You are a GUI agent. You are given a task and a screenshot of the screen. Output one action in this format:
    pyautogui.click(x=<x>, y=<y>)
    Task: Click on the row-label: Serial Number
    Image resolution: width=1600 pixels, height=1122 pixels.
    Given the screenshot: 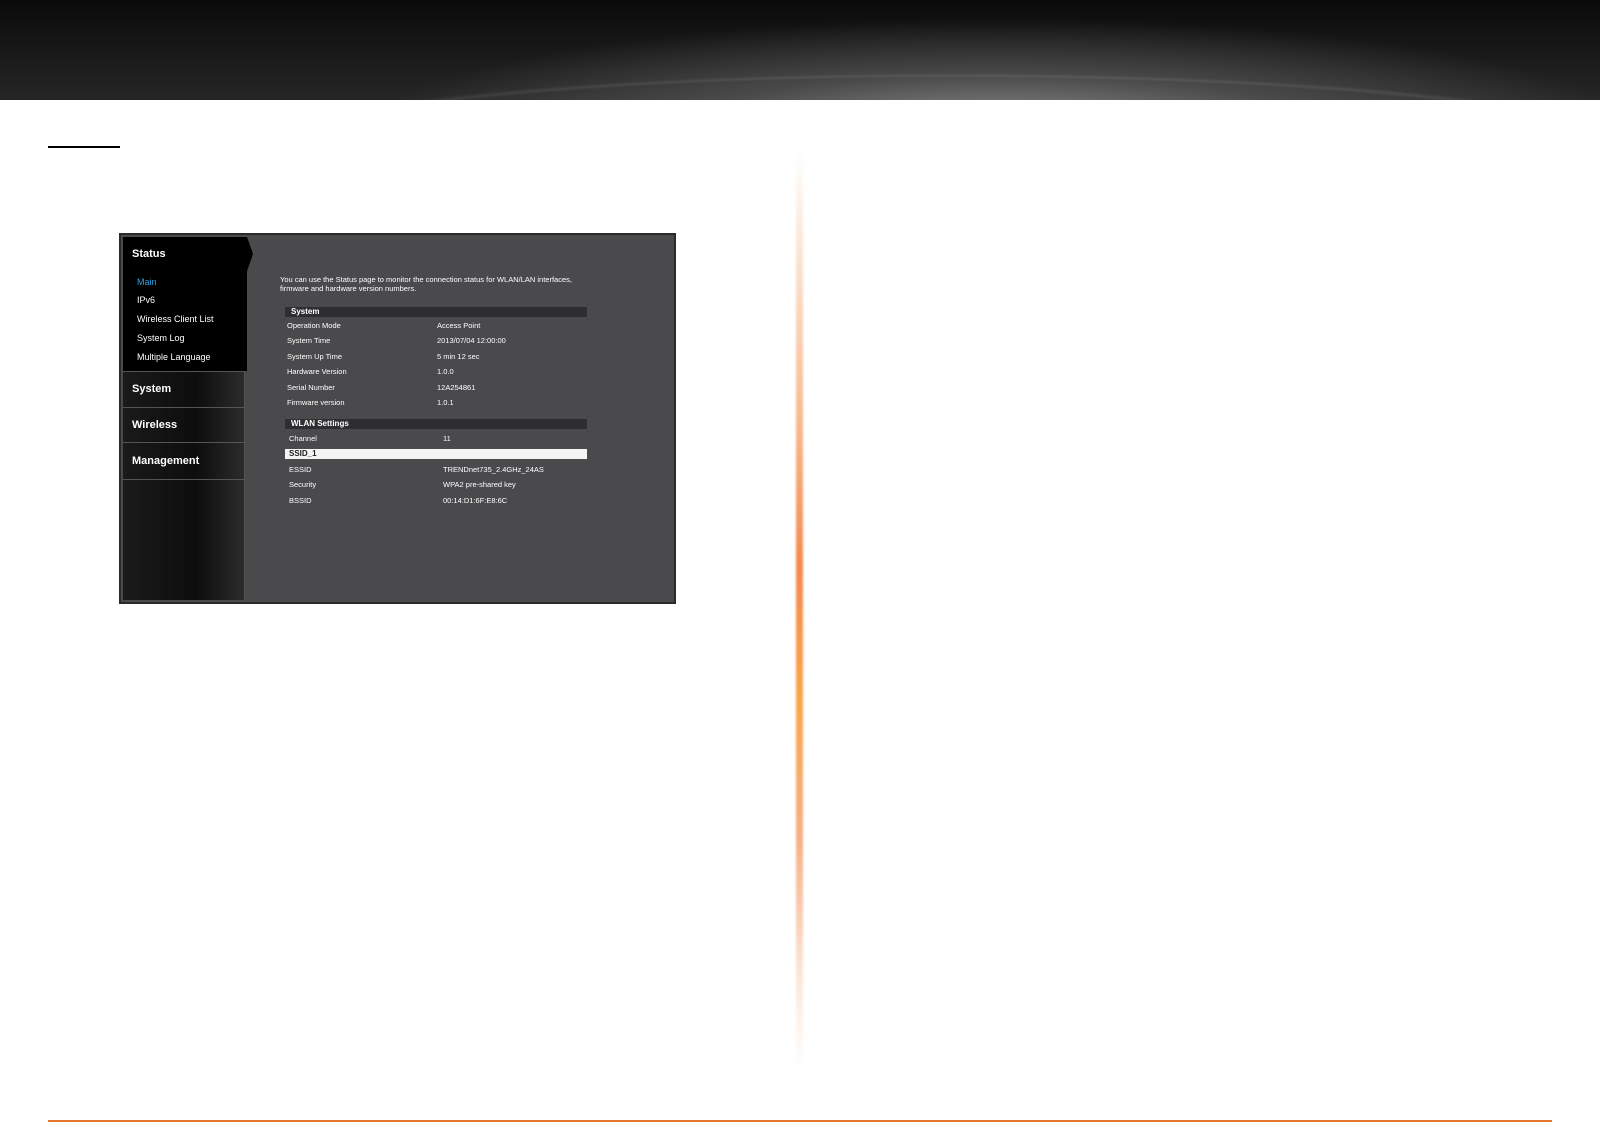 What is the action you would take?
    pyautogui.click(x=311, y=387)
    